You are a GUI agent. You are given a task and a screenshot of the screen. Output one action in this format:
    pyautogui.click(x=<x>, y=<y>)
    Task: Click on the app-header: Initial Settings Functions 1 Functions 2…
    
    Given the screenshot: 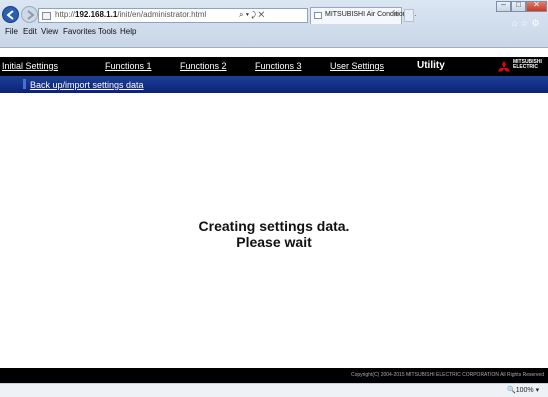 What is the action you would take?
    pyautogui.click(x=274, y=66)
    